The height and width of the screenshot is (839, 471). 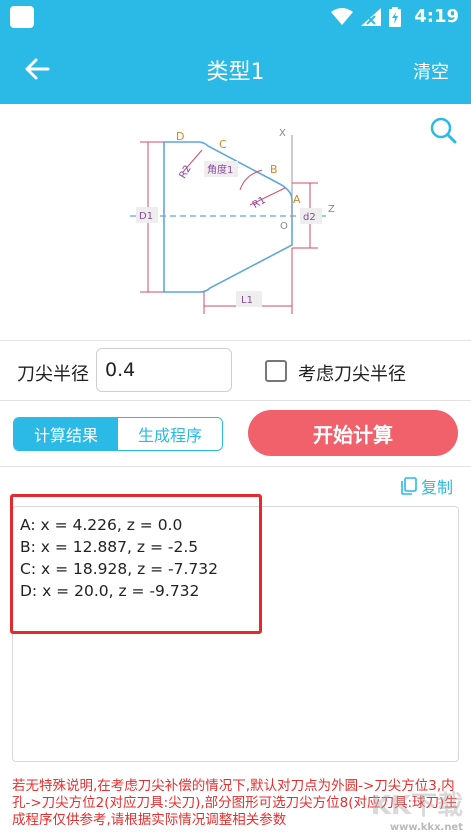 What do you see at coordinates (282, 133) in the screenshot?
I see `x-axis-label: X` at bounding box center [282, 133].